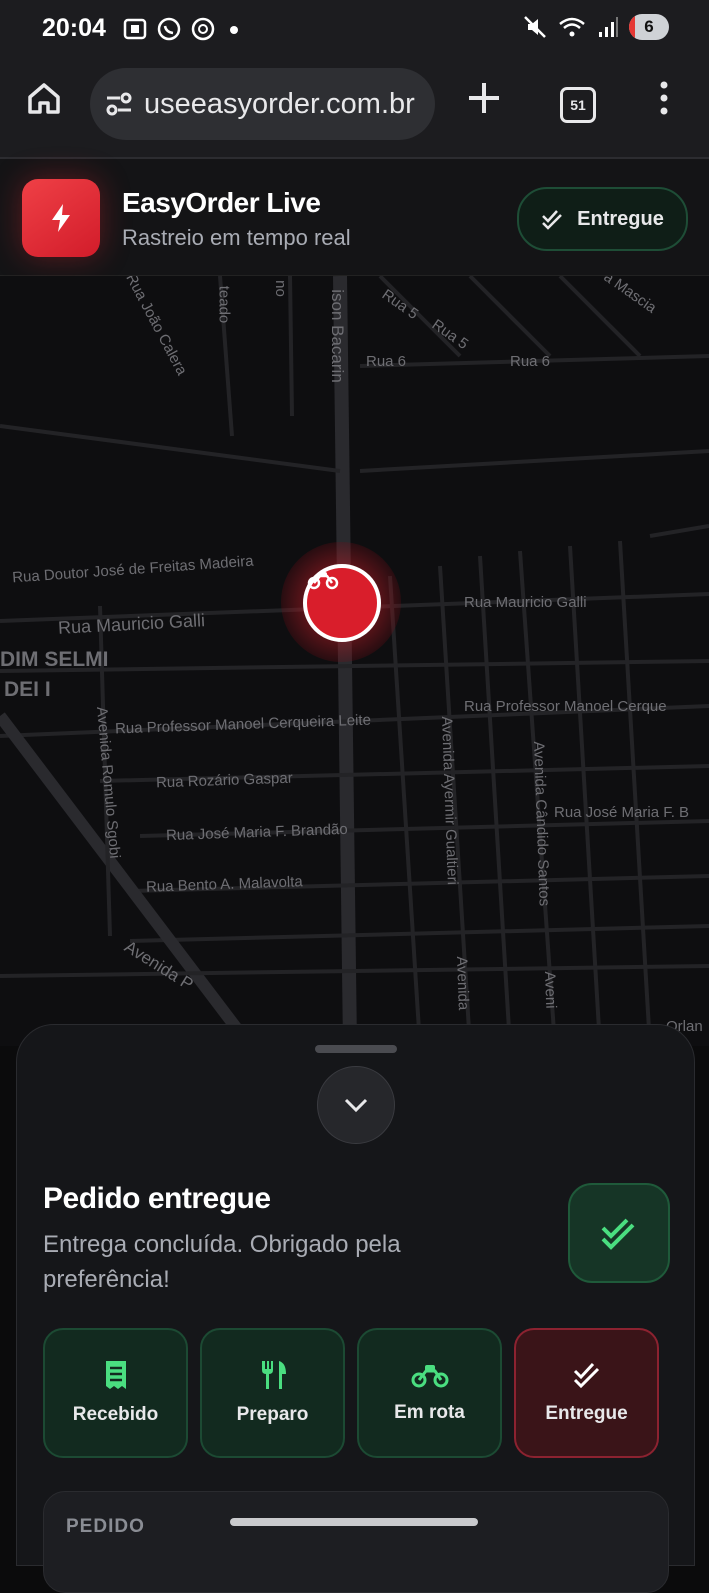 The image size is (709, 1593). Describe the element at coordinates (341, 602) in the screenshot. I see `courier-location-marker` at that location.